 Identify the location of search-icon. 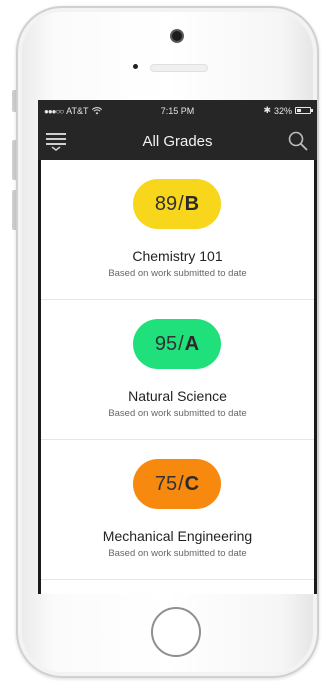
(298, 141).